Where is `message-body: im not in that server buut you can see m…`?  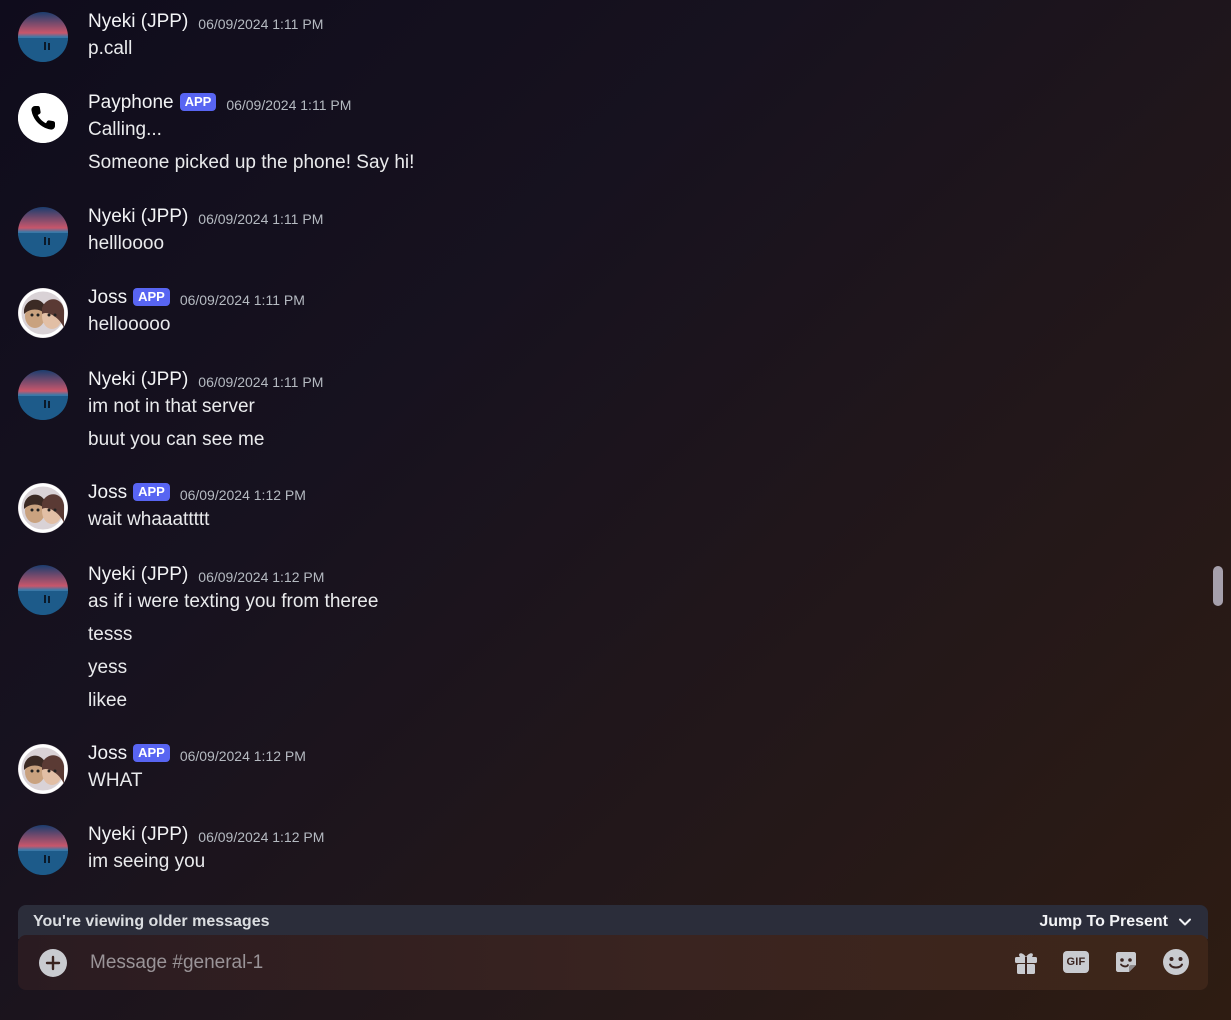 message-body: im not in that server buut you can see m… is located at coordinates (176, 428).